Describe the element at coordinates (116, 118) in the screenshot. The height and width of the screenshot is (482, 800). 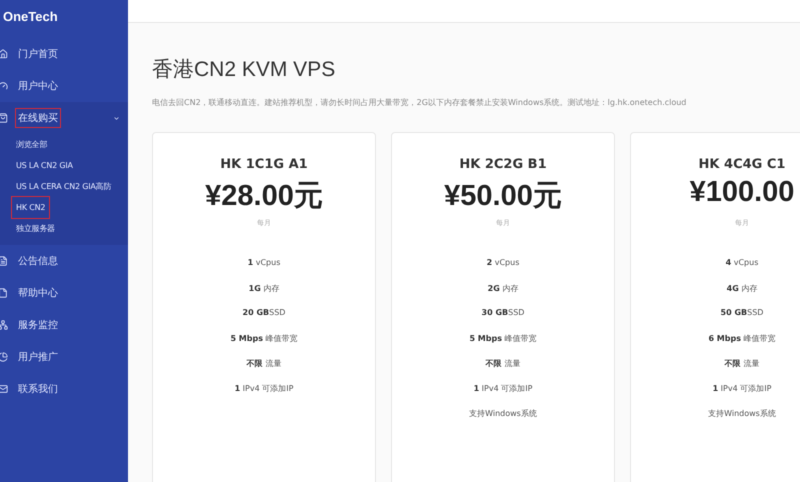
I see `caret-icon` at that location.